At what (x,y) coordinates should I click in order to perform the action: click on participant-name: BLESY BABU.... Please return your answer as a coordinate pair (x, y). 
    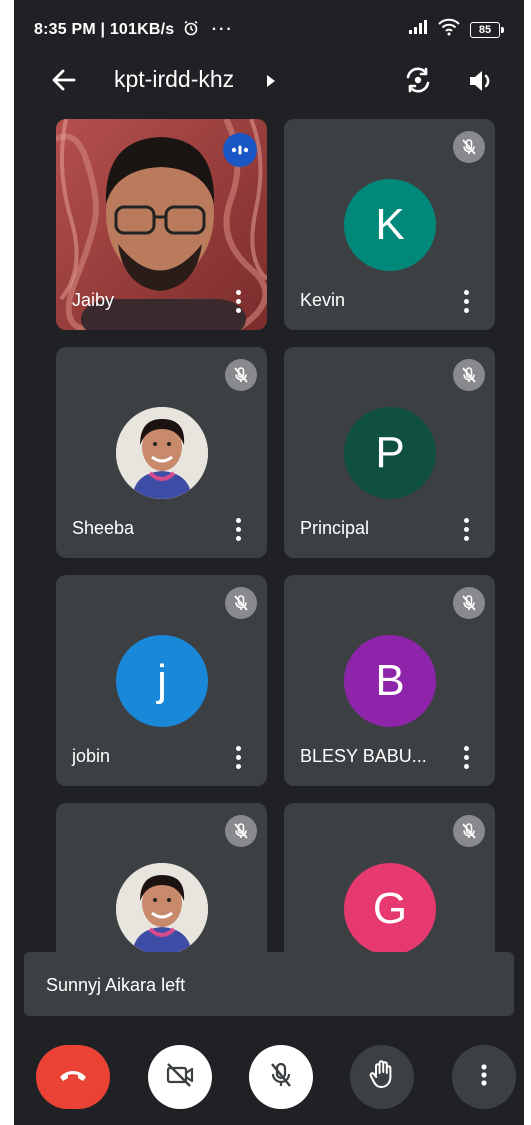
    Looking at the image, I should click on (363, 756).